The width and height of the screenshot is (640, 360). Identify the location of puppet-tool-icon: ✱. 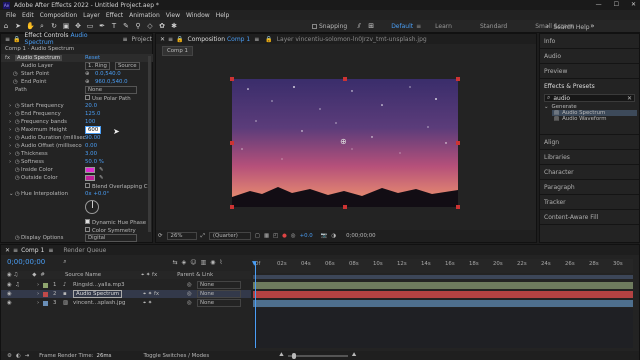
(174, 26).